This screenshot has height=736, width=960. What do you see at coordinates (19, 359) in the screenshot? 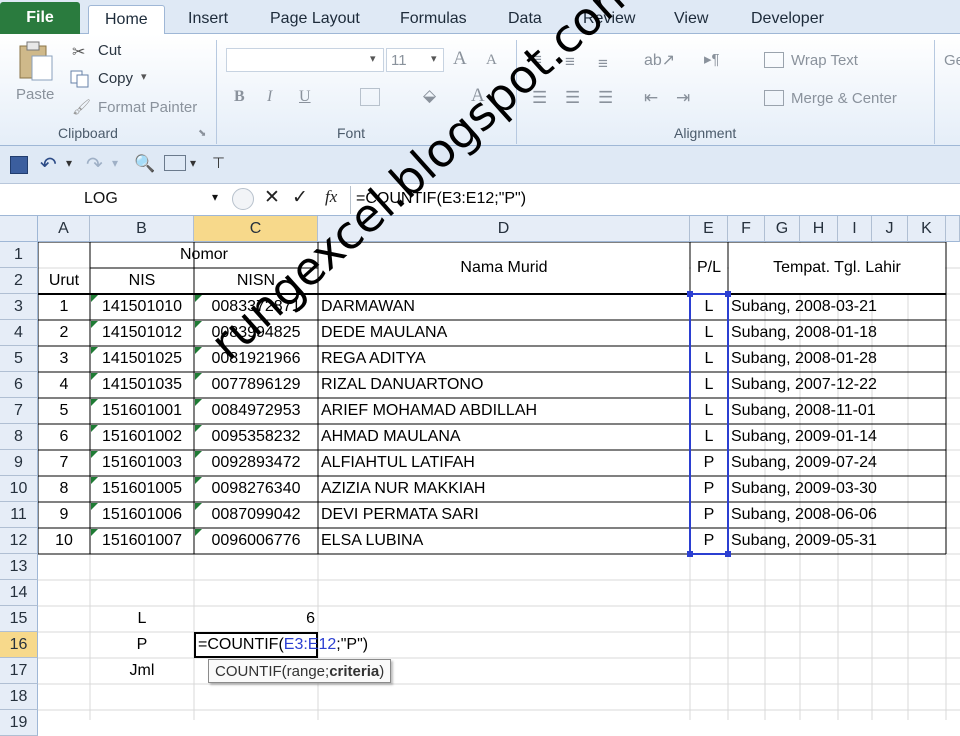
I see `row-header-5: 5` at bounding box center [19, 359].